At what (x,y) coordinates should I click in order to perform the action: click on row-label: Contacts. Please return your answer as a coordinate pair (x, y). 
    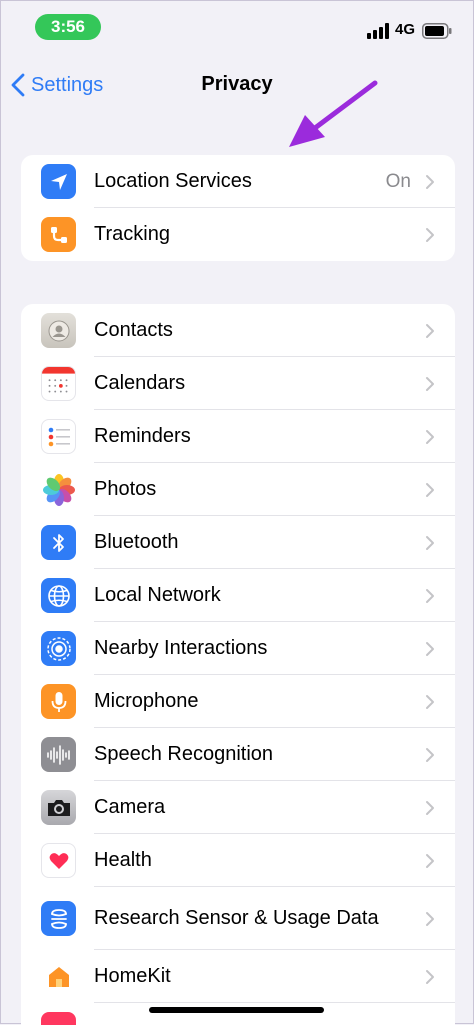
    Looking at the image, I should click on (133, 330).